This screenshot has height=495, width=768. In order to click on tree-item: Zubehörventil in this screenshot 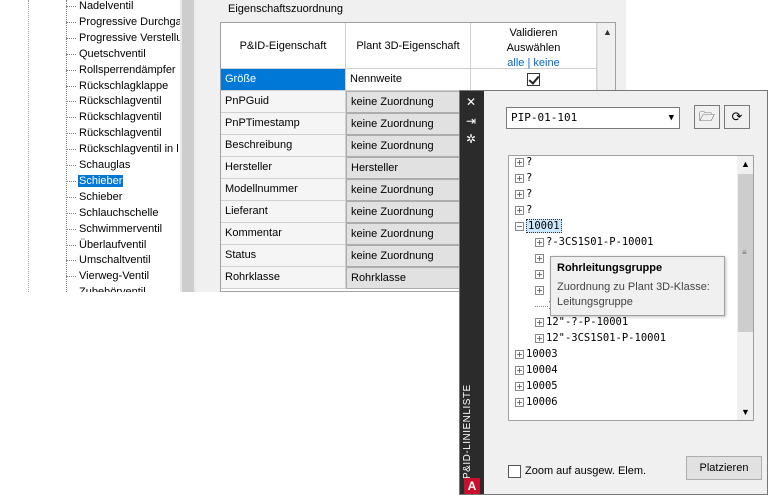, I will do `click(106, 288)`.